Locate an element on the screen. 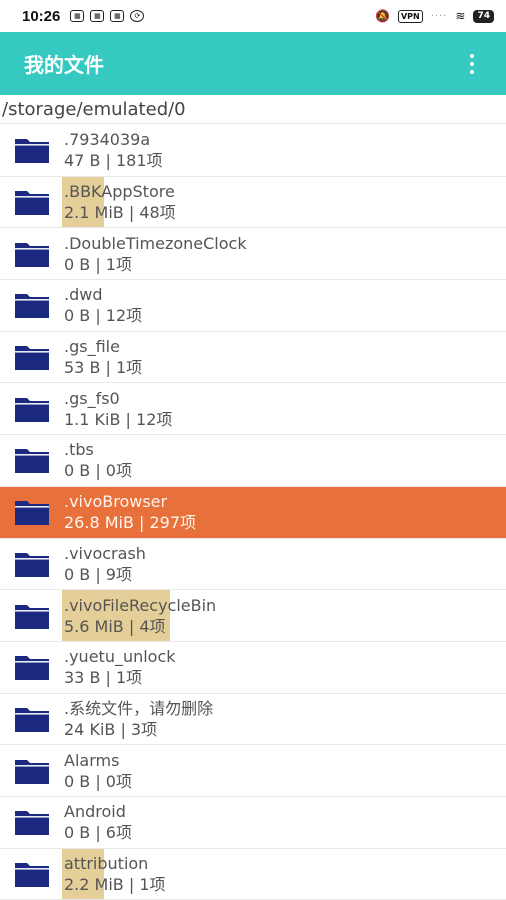 The image size is (506, 900). file-name: .gs_file is located at coordinates (92, 347).